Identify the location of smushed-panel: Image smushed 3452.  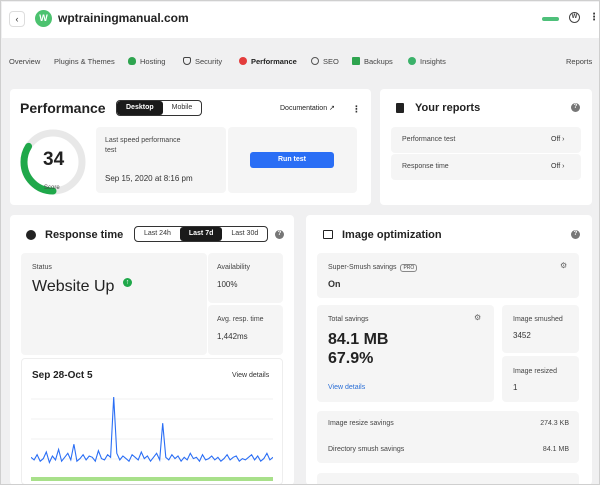
(540, 329).